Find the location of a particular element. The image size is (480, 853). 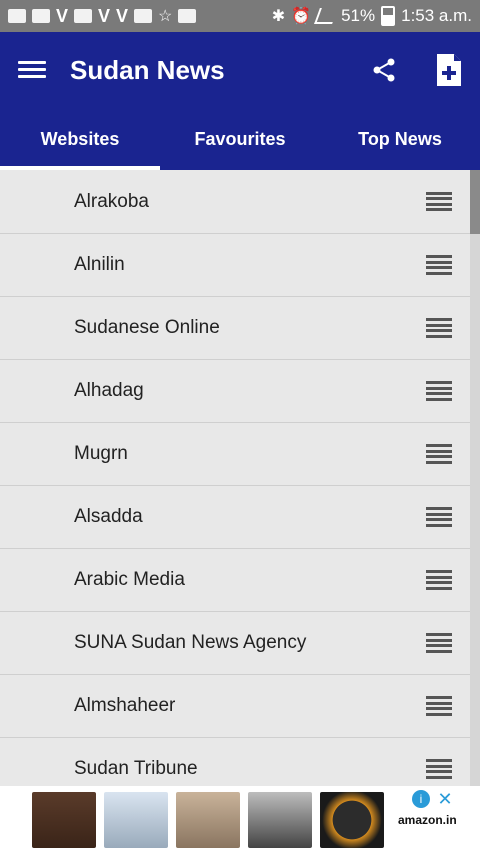

list-item-label: Alhadag is located at coordinates (109, 390).